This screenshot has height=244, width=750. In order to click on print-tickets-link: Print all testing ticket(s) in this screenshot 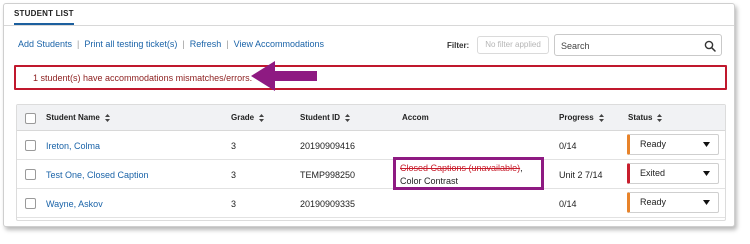, I will do `click(130, 44)`.